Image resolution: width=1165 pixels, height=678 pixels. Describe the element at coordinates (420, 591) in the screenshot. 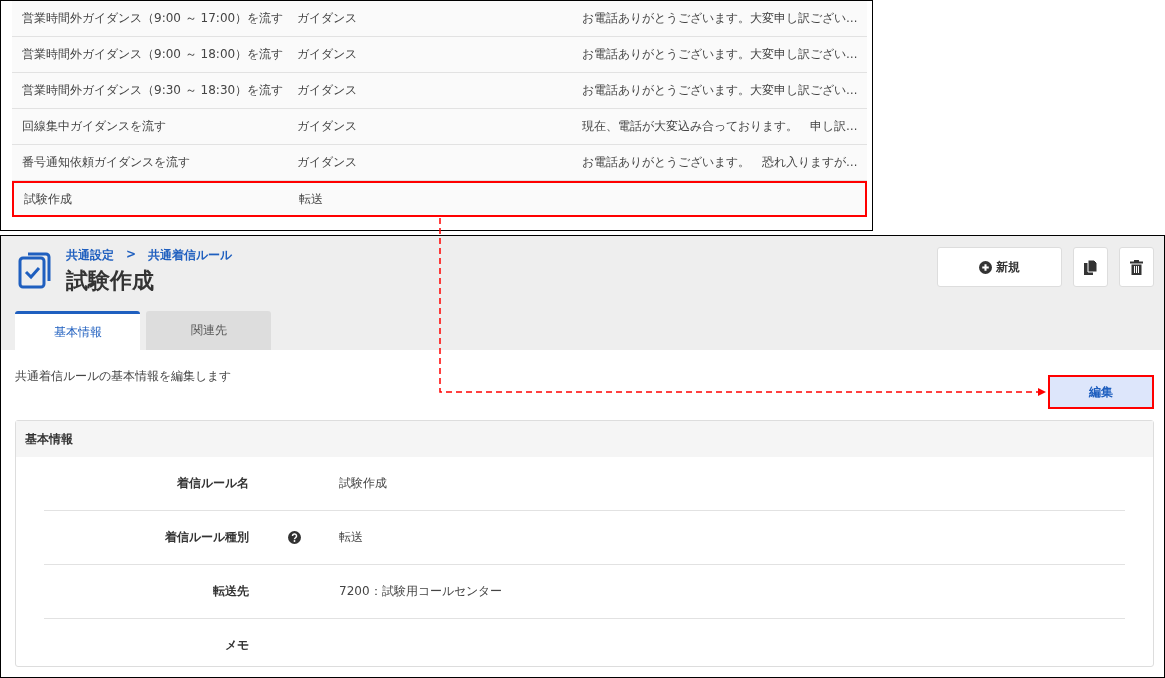

I see `field-value: 7200：試験用コールセンター` at that location.